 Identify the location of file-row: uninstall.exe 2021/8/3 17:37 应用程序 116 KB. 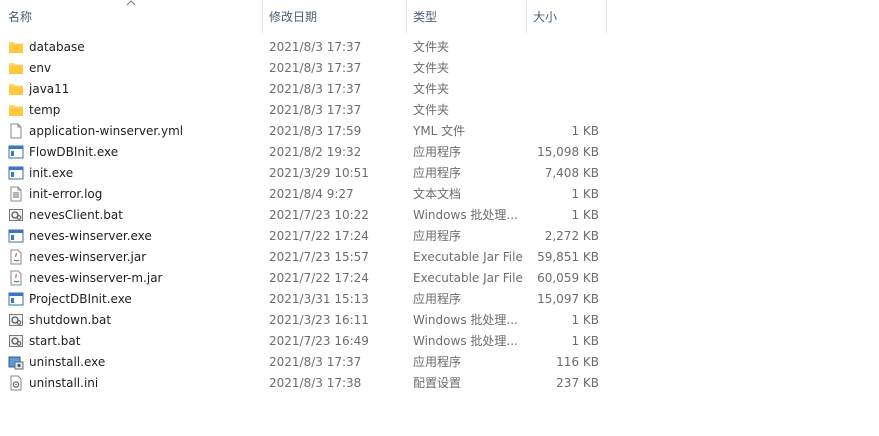
(305, 362).